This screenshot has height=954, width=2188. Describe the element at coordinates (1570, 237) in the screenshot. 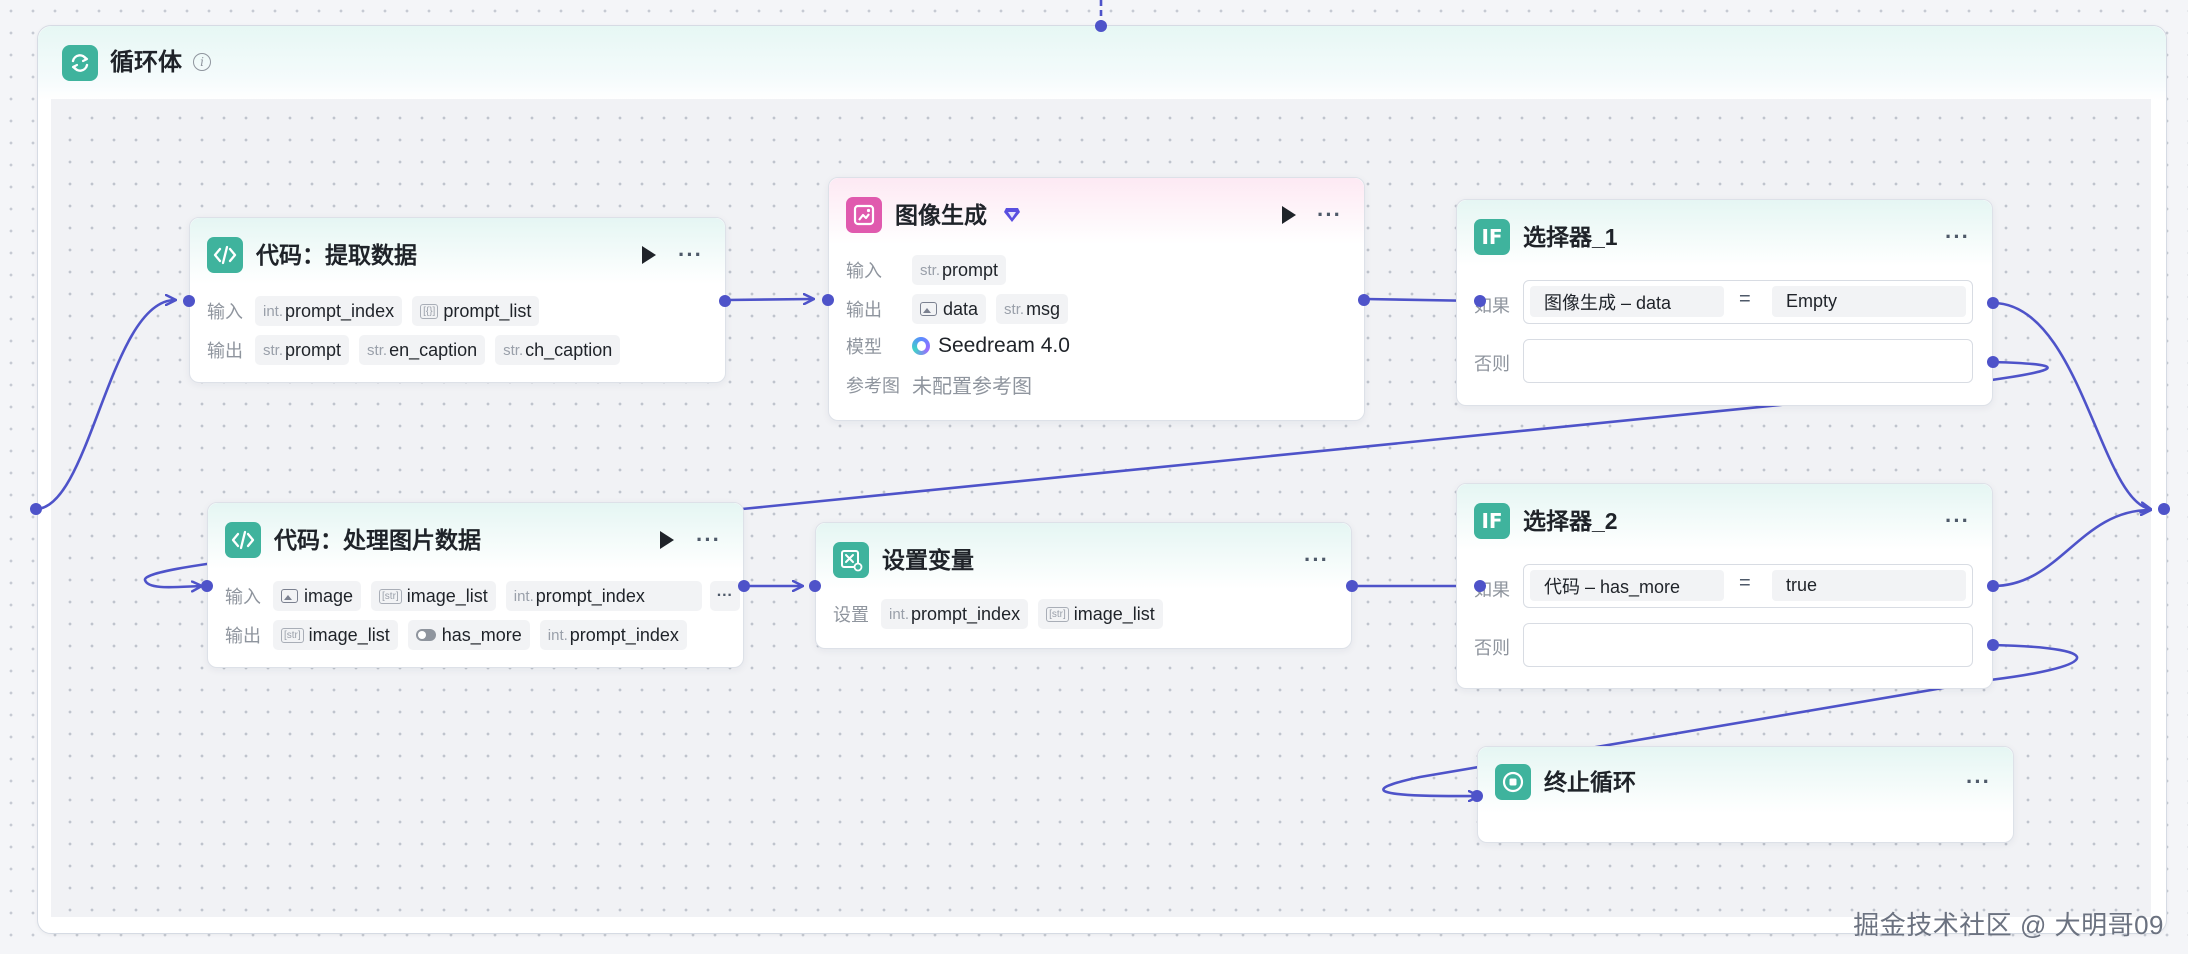

I see `node-title: 选择器_1` at that location.